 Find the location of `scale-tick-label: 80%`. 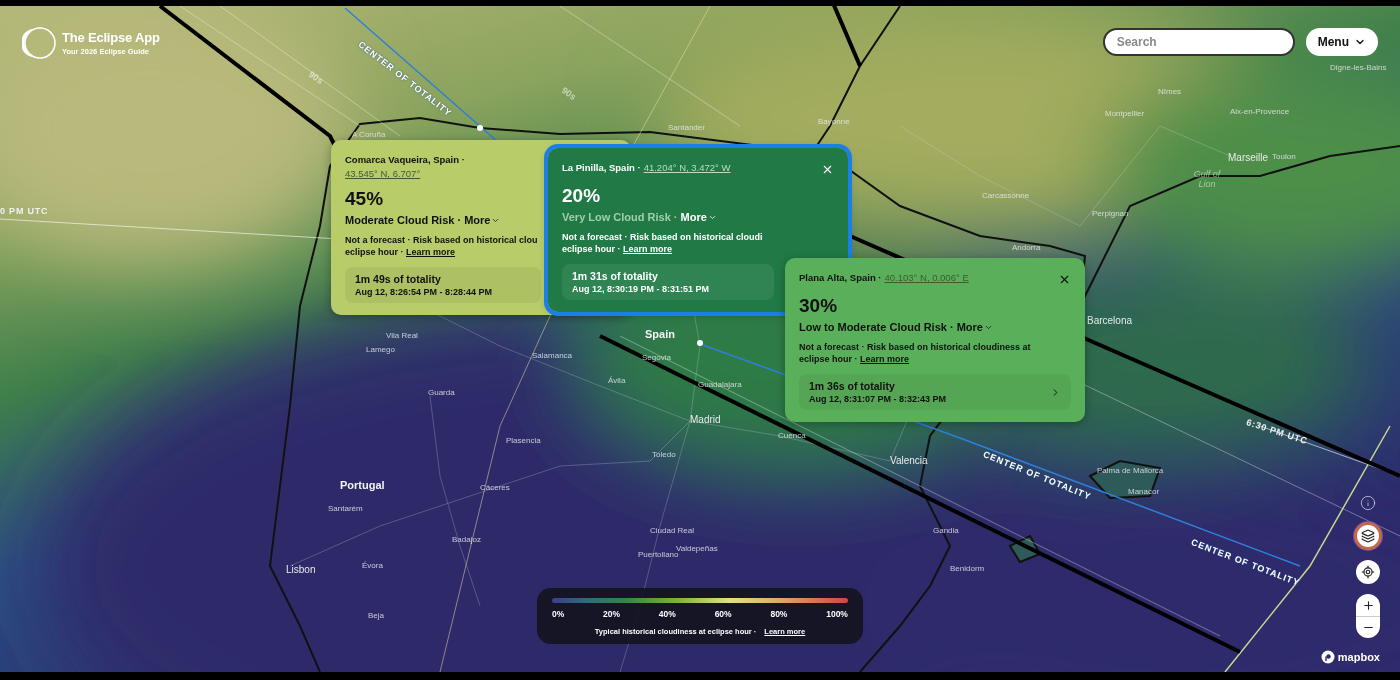

scale-tick-label: 80% is located at coordinates (779, 614).